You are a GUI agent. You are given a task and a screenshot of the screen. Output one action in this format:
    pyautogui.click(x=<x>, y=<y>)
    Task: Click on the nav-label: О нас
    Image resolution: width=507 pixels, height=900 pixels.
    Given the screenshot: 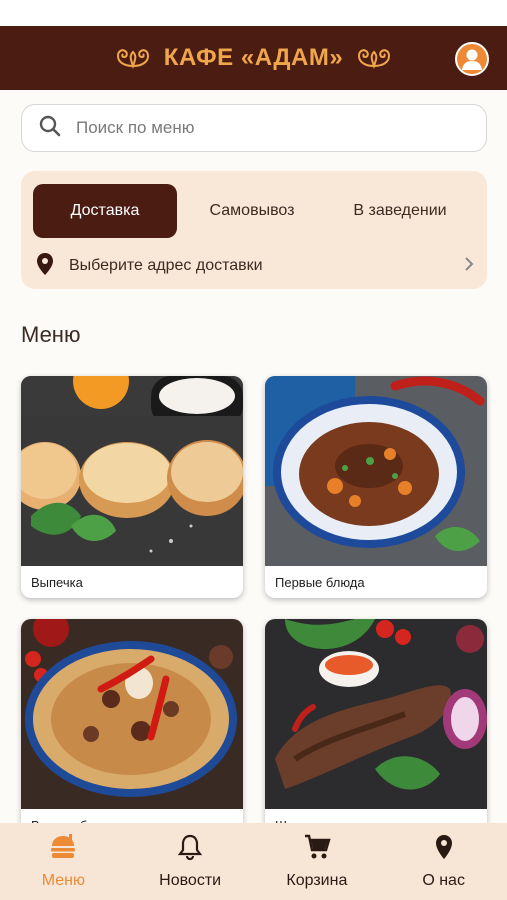 What is the action you would take?
    pyautogui.click(x=443, y=880)
    